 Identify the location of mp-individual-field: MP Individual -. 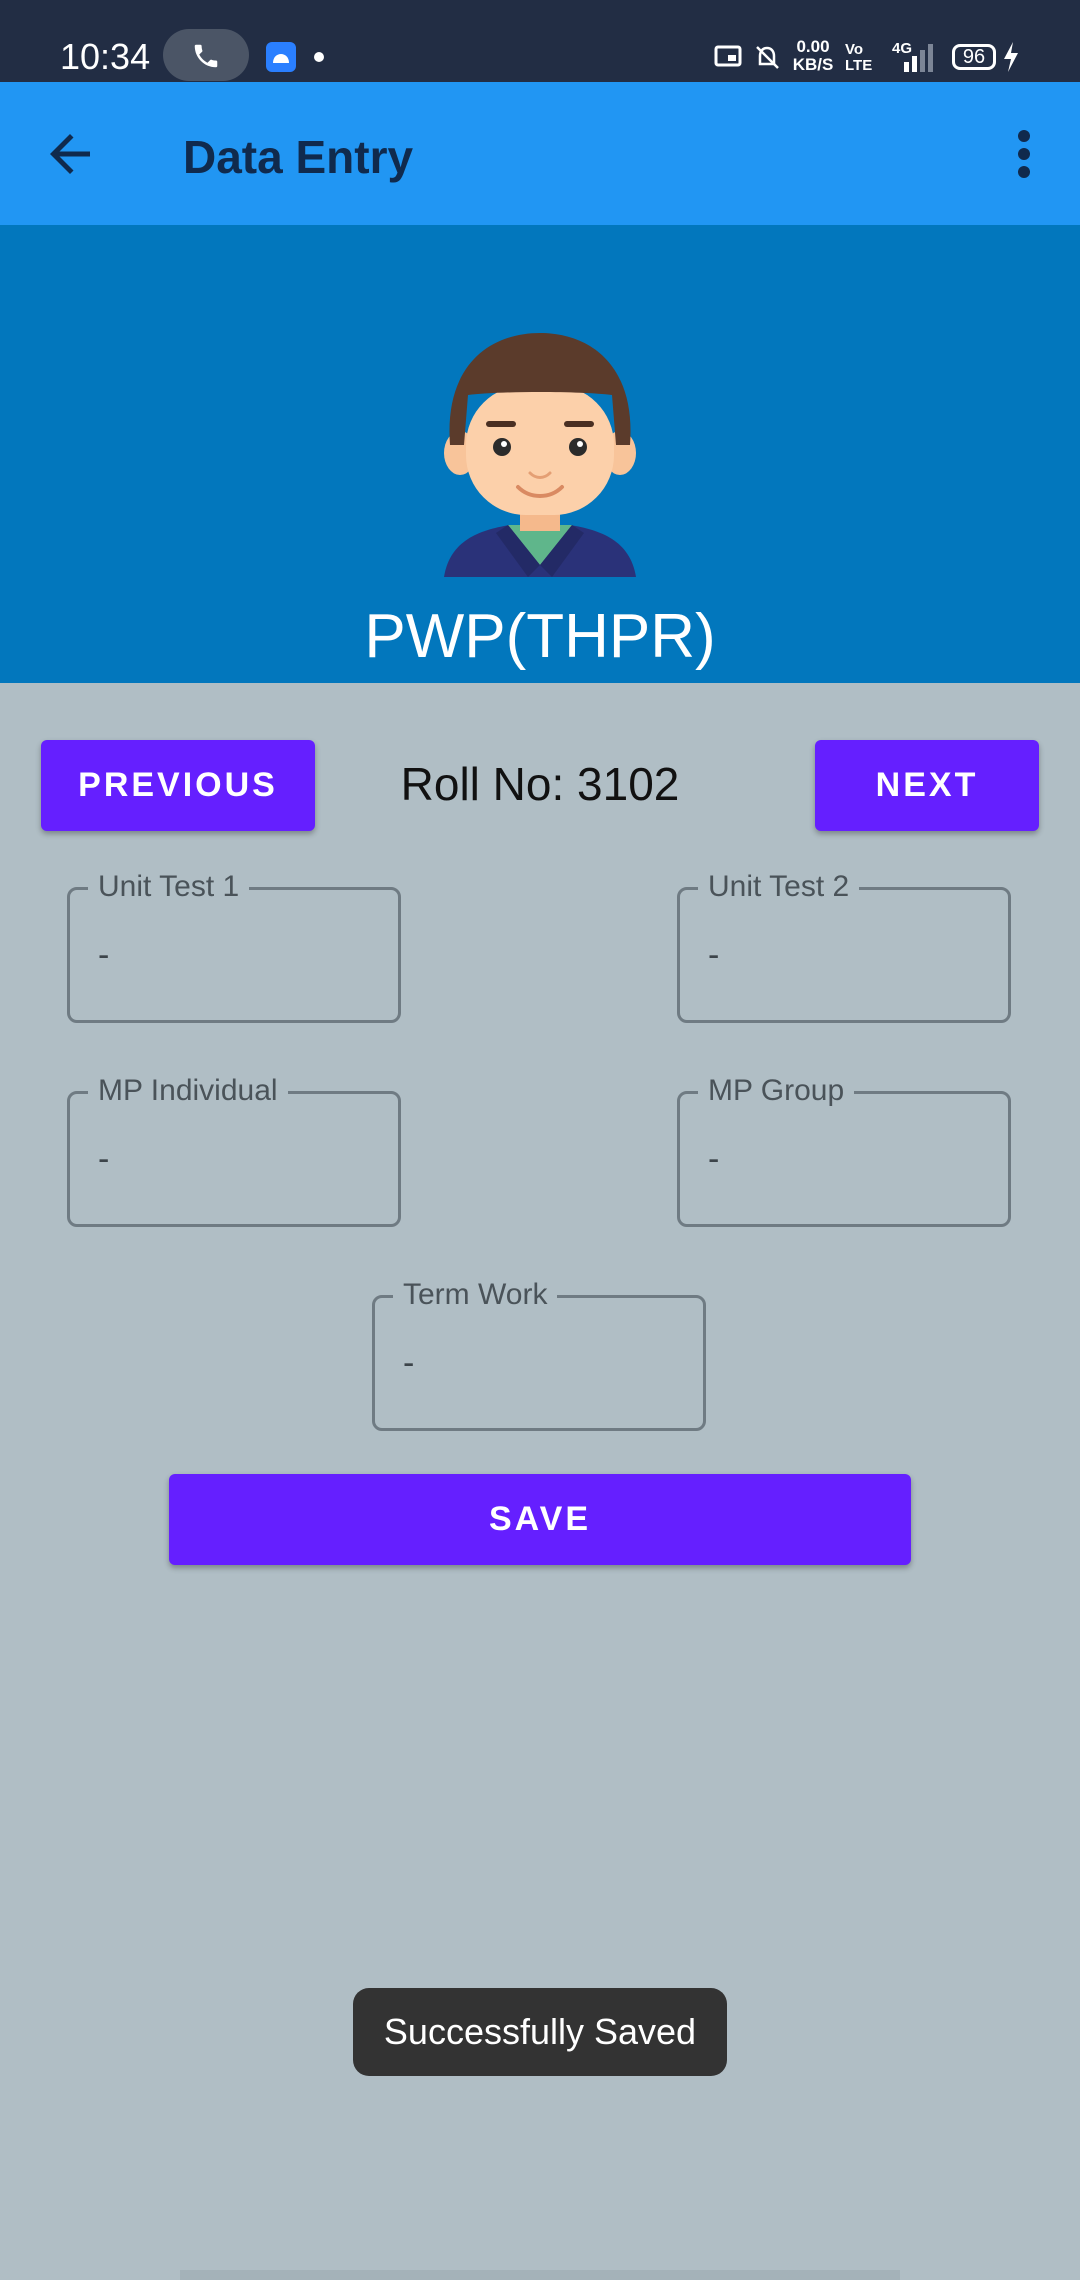
(234, 1150).